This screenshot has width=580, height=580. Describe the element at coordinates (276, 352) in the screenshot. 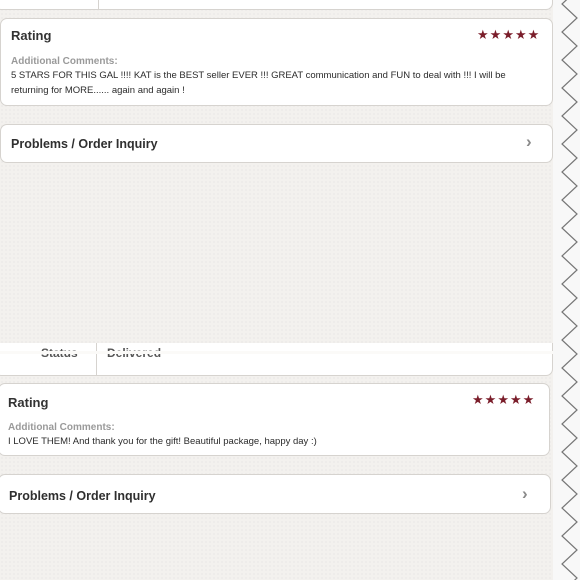

I see `screenshot-seam` at that location.